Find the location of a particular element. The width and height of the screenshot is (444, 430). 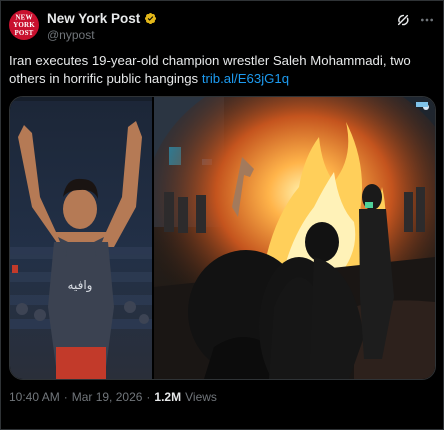

avatar: NEW YORK POST is located at coordinates (24, 25).